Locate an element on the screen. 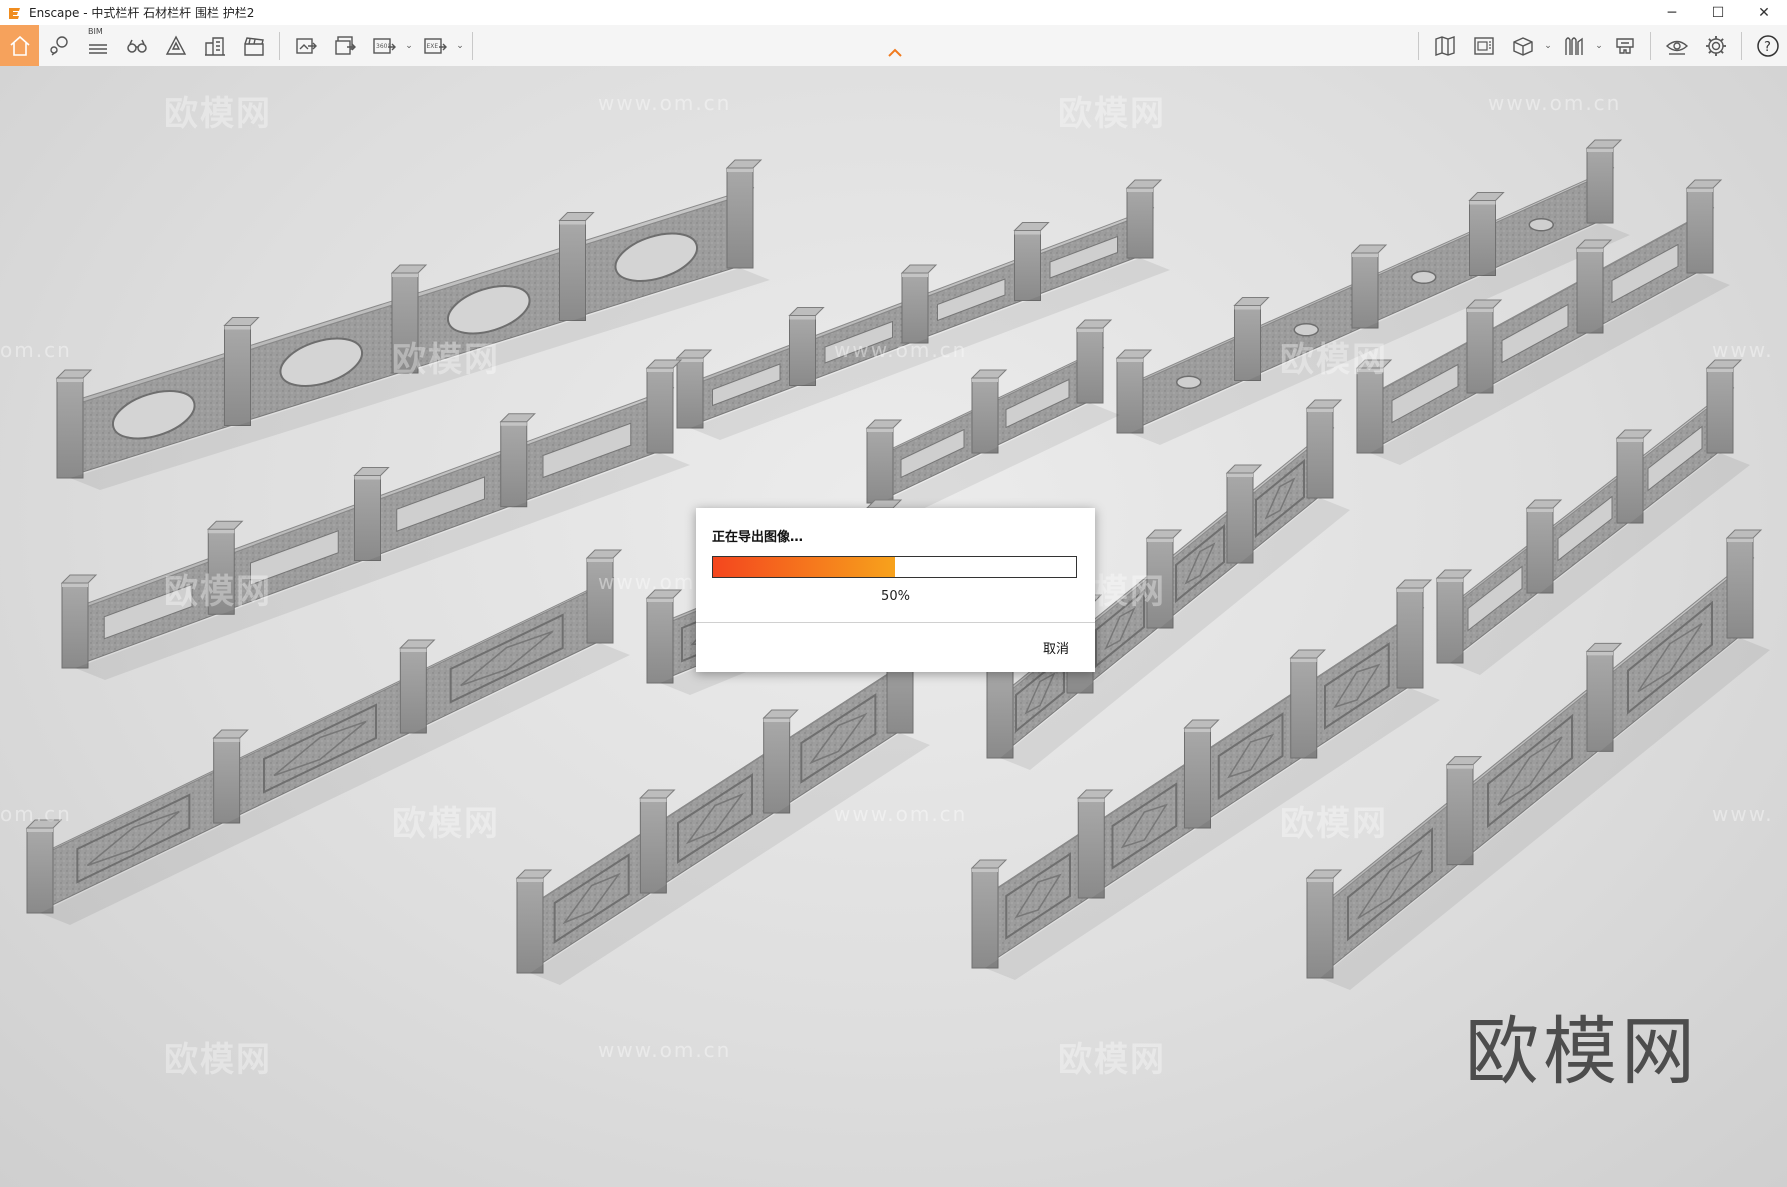 The height and width of the screenshot is (1187, 1787). map-view-button is located at coordinates (1444, 45).